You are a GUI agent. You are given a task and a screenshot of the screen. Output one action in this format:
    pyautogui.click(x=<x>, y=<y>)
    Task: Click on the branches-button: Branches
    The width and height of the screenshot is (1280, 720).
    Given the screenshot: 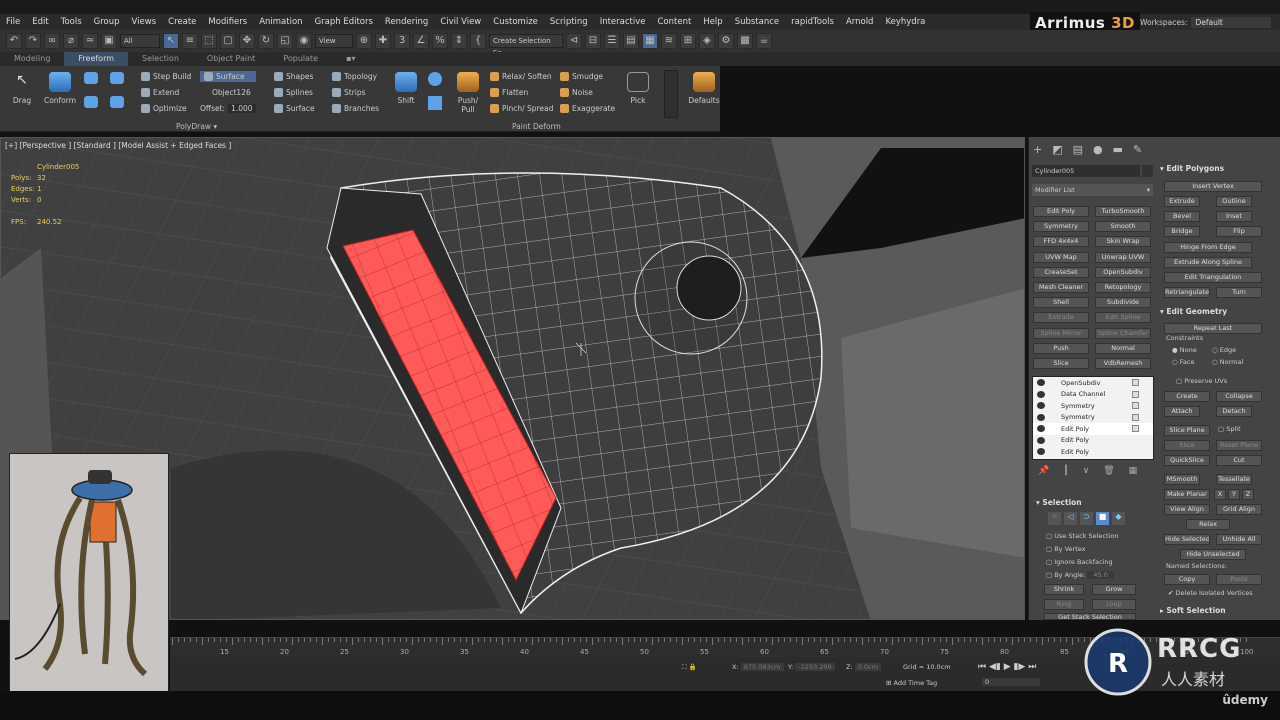 What is the action you would take?
    pyautogui.click(x=355, y=108)
    